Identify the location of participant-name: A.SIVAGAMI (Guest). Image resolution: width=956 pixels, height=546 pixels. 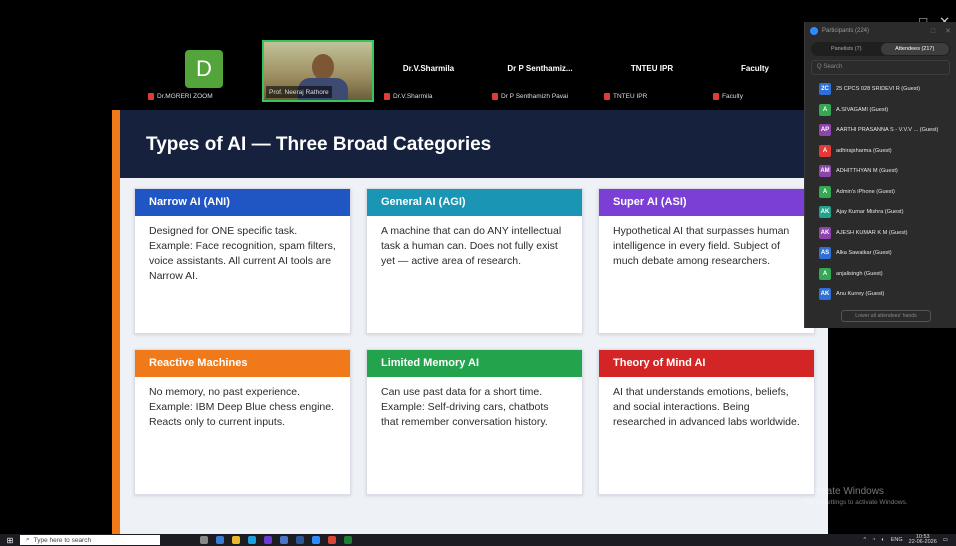
(862, 109).